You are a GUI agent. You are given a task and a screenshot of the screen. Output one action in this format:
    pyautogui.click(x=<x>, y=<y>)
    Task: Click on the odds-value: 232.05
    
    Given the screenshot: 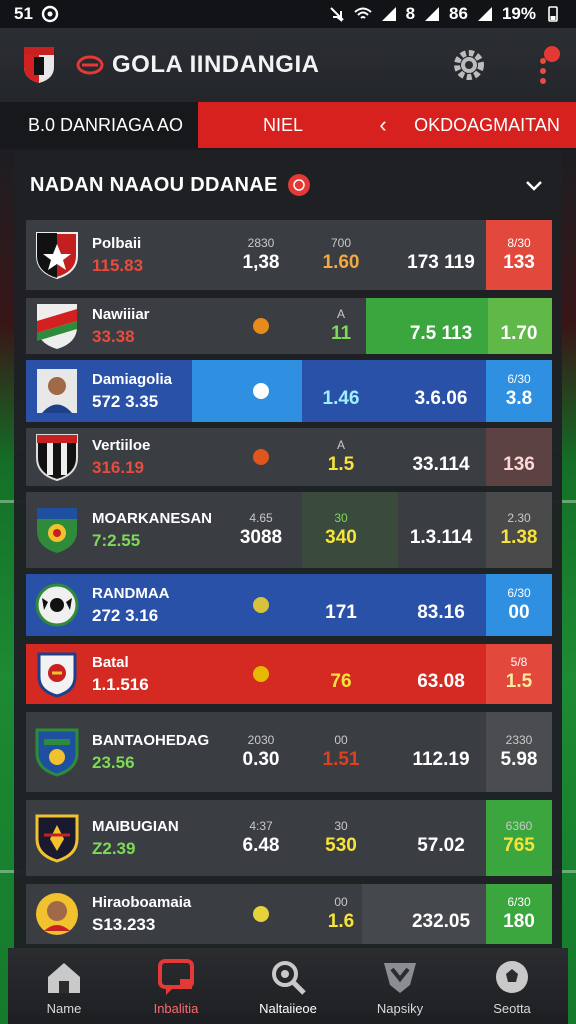 What is the action you would take?
    pyautogui.click(x=441, y=922)
    